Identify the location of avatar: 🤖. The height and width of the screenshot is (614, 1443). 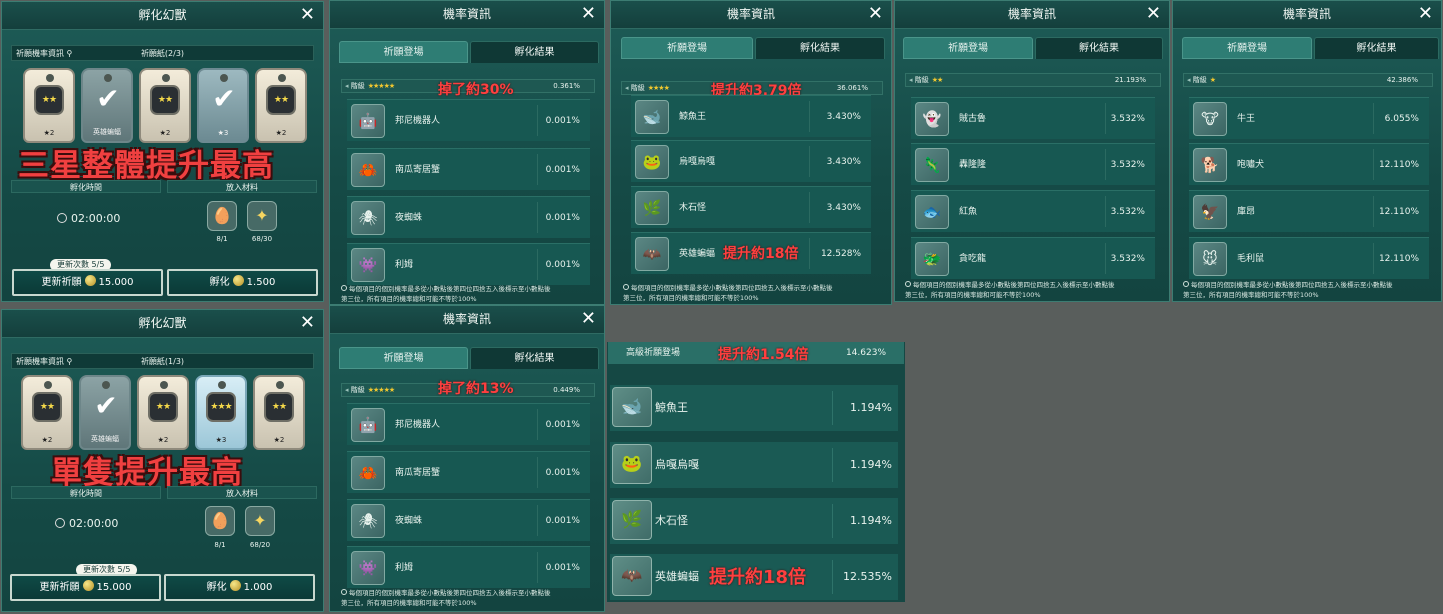
(368, 121).